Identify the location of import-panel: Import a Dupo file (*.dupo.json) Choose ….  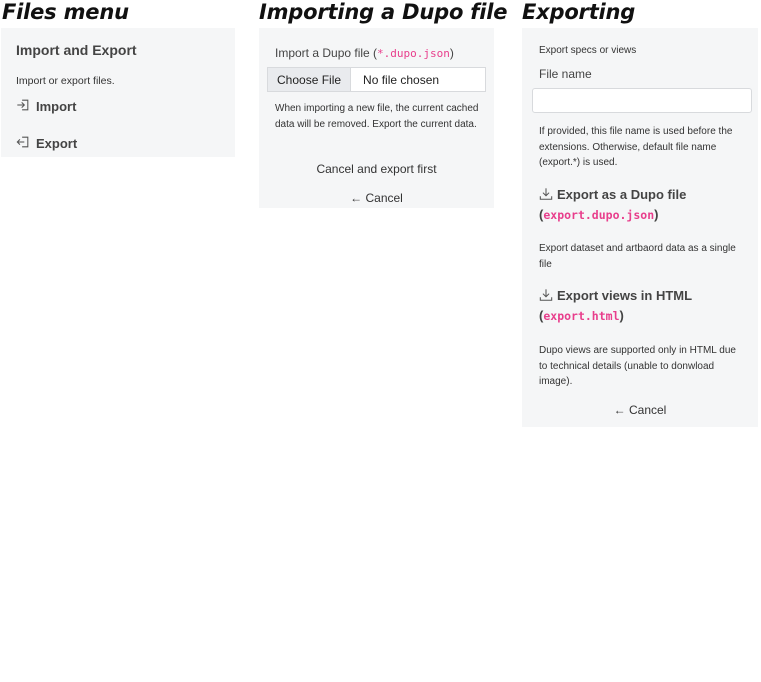
(376, 118).